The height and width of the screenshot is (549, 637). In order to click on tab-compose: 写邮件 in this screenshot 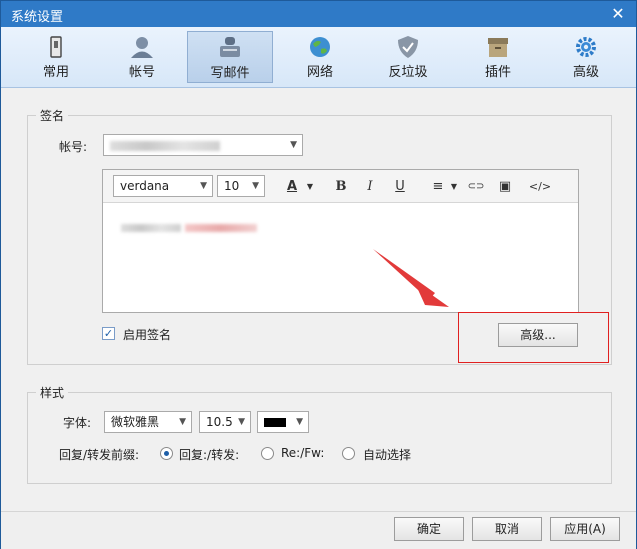, I will do `click(230, 57)`.